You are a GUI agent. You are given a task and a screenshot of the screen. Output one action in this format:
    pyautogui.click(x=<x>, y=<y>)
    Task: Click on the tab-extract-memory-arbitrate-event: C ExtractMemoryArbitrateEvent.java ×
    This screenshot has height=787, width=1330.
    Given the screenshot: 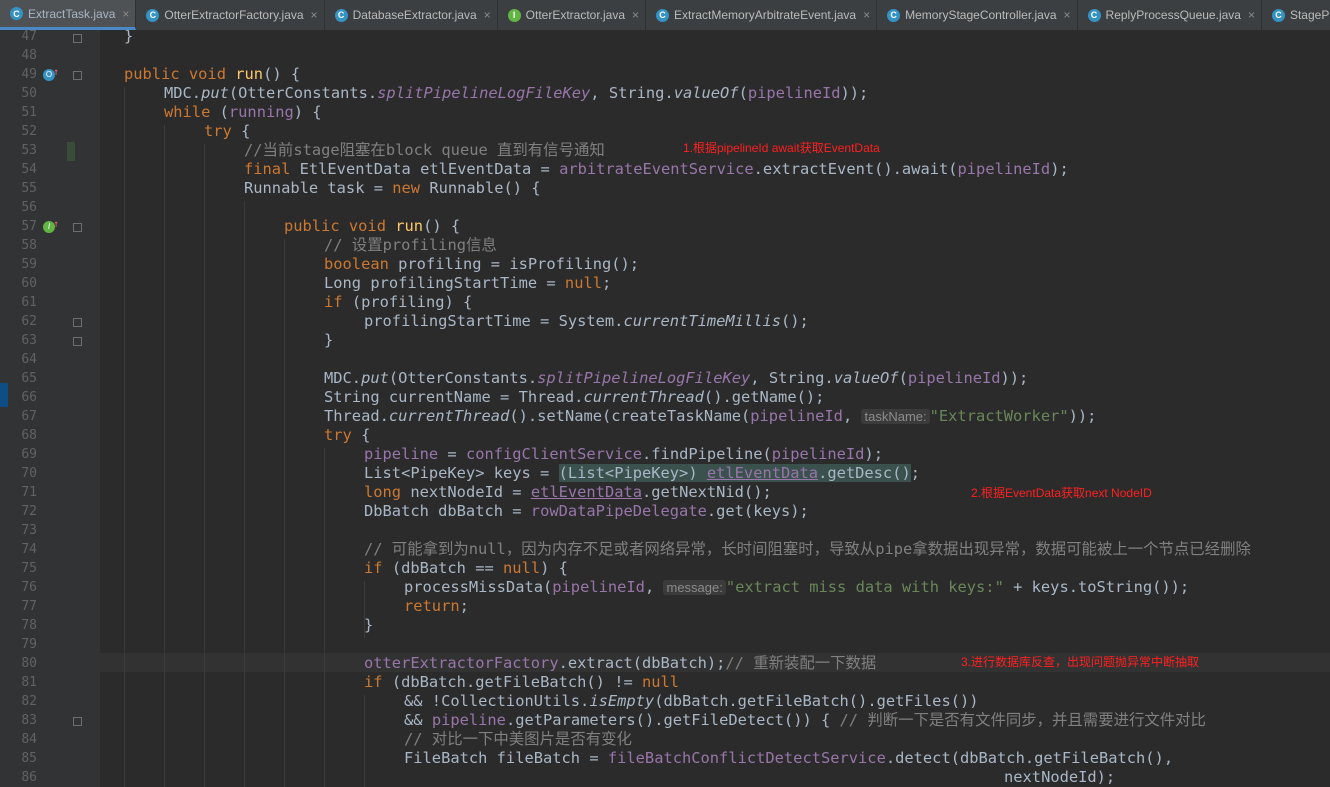 What is the action you would take?
    pyautogui.click(x=762, y=15)
    